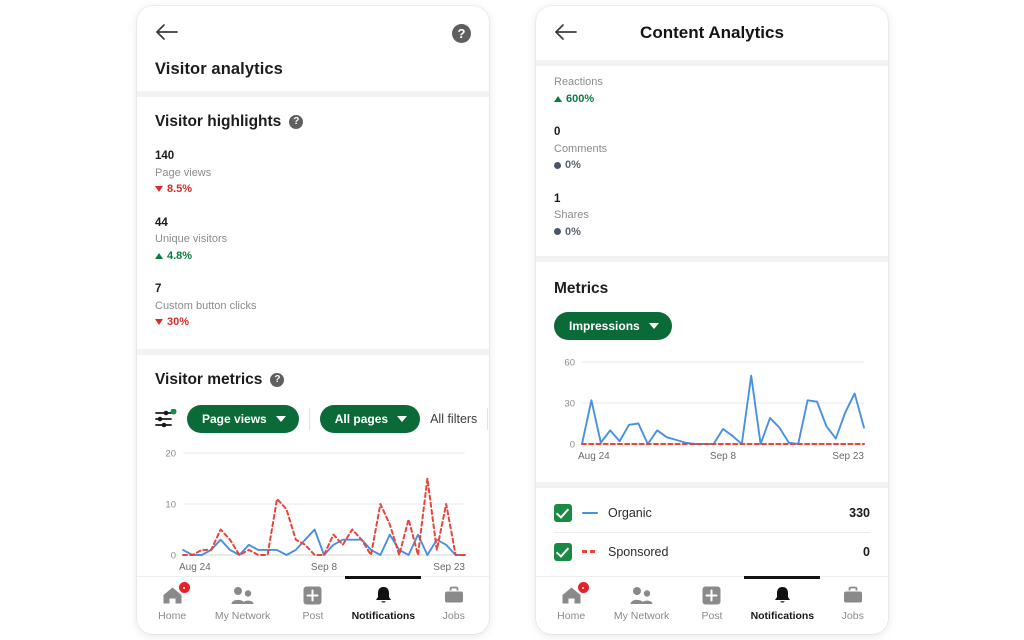  I want to click on legend-value: 0, so click(866, 551).